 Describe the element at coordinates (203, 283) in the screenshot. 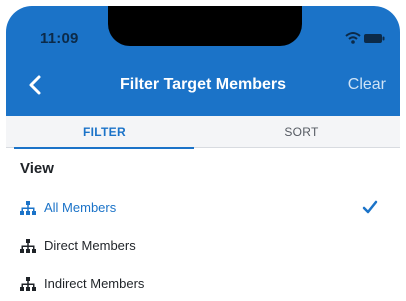

I see `option-indirect-members: Indirect Members` at that location.